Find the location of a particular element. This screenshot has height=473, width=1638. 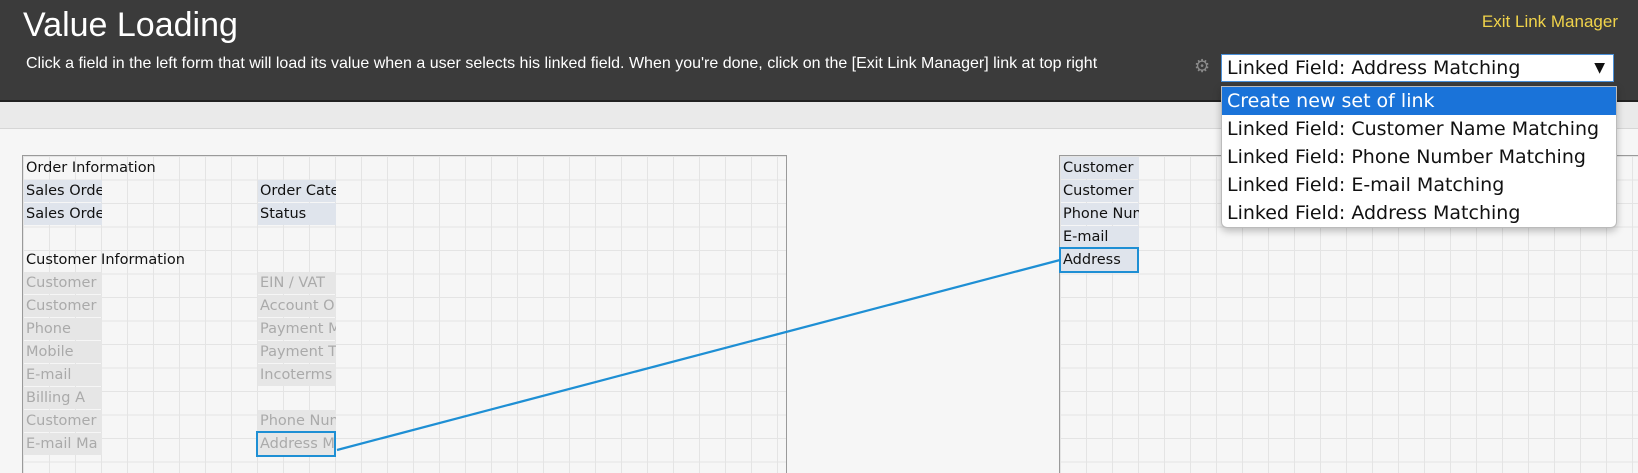

status-label: Status is located at coordinates (297, 214).